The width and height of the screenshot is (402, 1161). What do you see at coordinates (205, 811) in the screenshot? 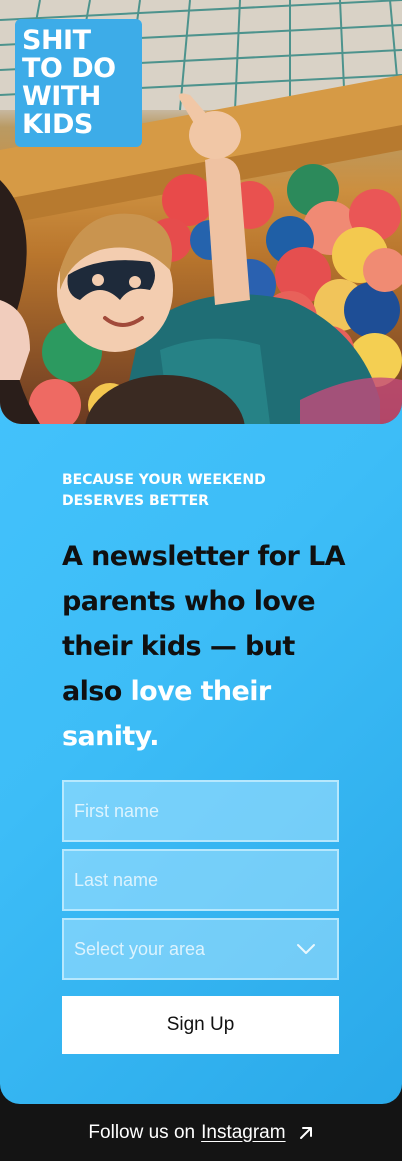
I see `first-name-input` at bounding box center [205, 811].